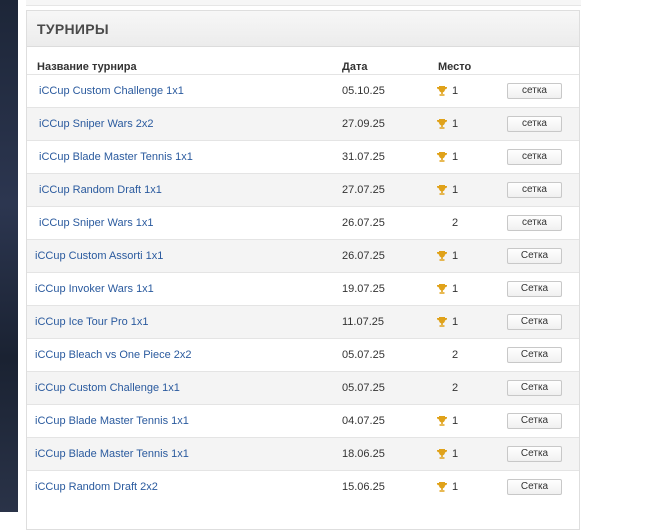  Describe the element at coordinates (363, 487) in the screenshot. I see `tournament-date: 15.06.25` at that location.